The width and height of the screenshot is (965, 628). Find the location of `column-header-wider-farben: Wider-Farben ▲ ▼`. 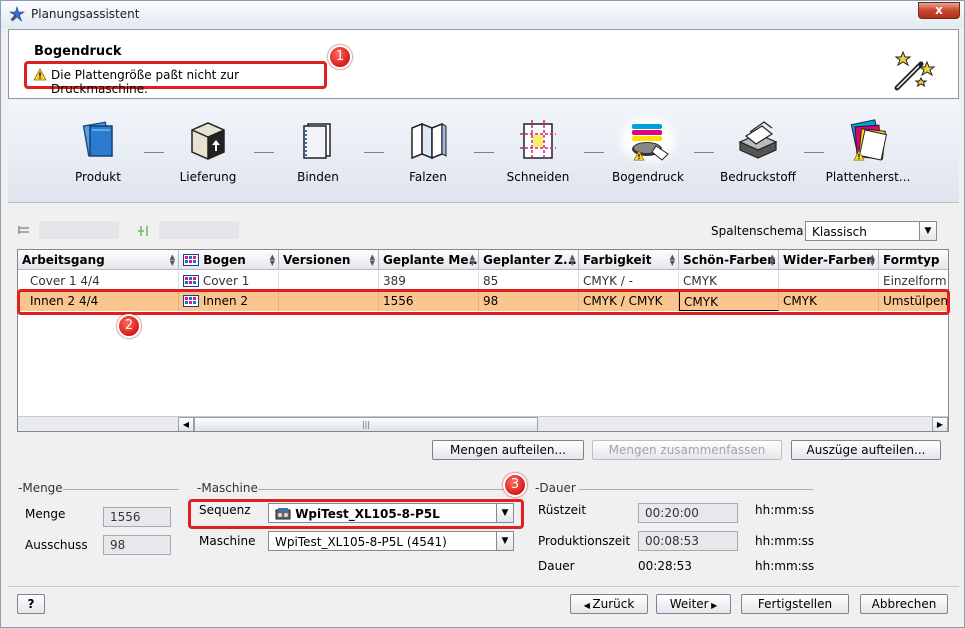

column-header-wider-farben: Wider-Farben ▲ ▼ is located at coordinates (829, 260).